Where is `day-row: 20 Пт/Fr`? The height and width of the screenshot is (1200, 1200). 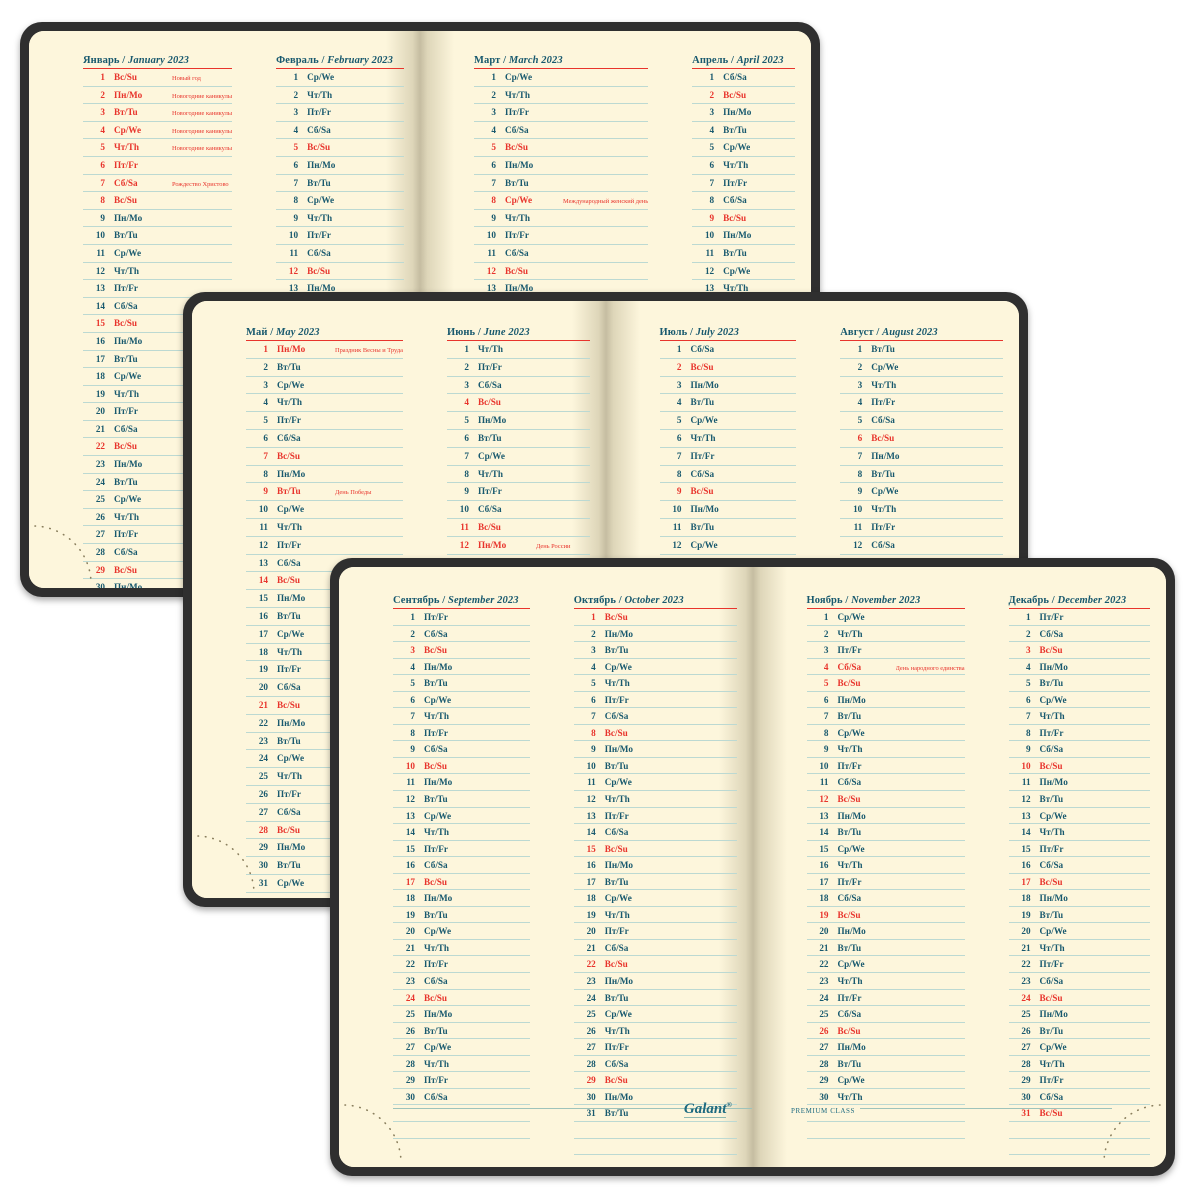 day-row: 20 Пт/Fr is located at coordinates (655, 931).